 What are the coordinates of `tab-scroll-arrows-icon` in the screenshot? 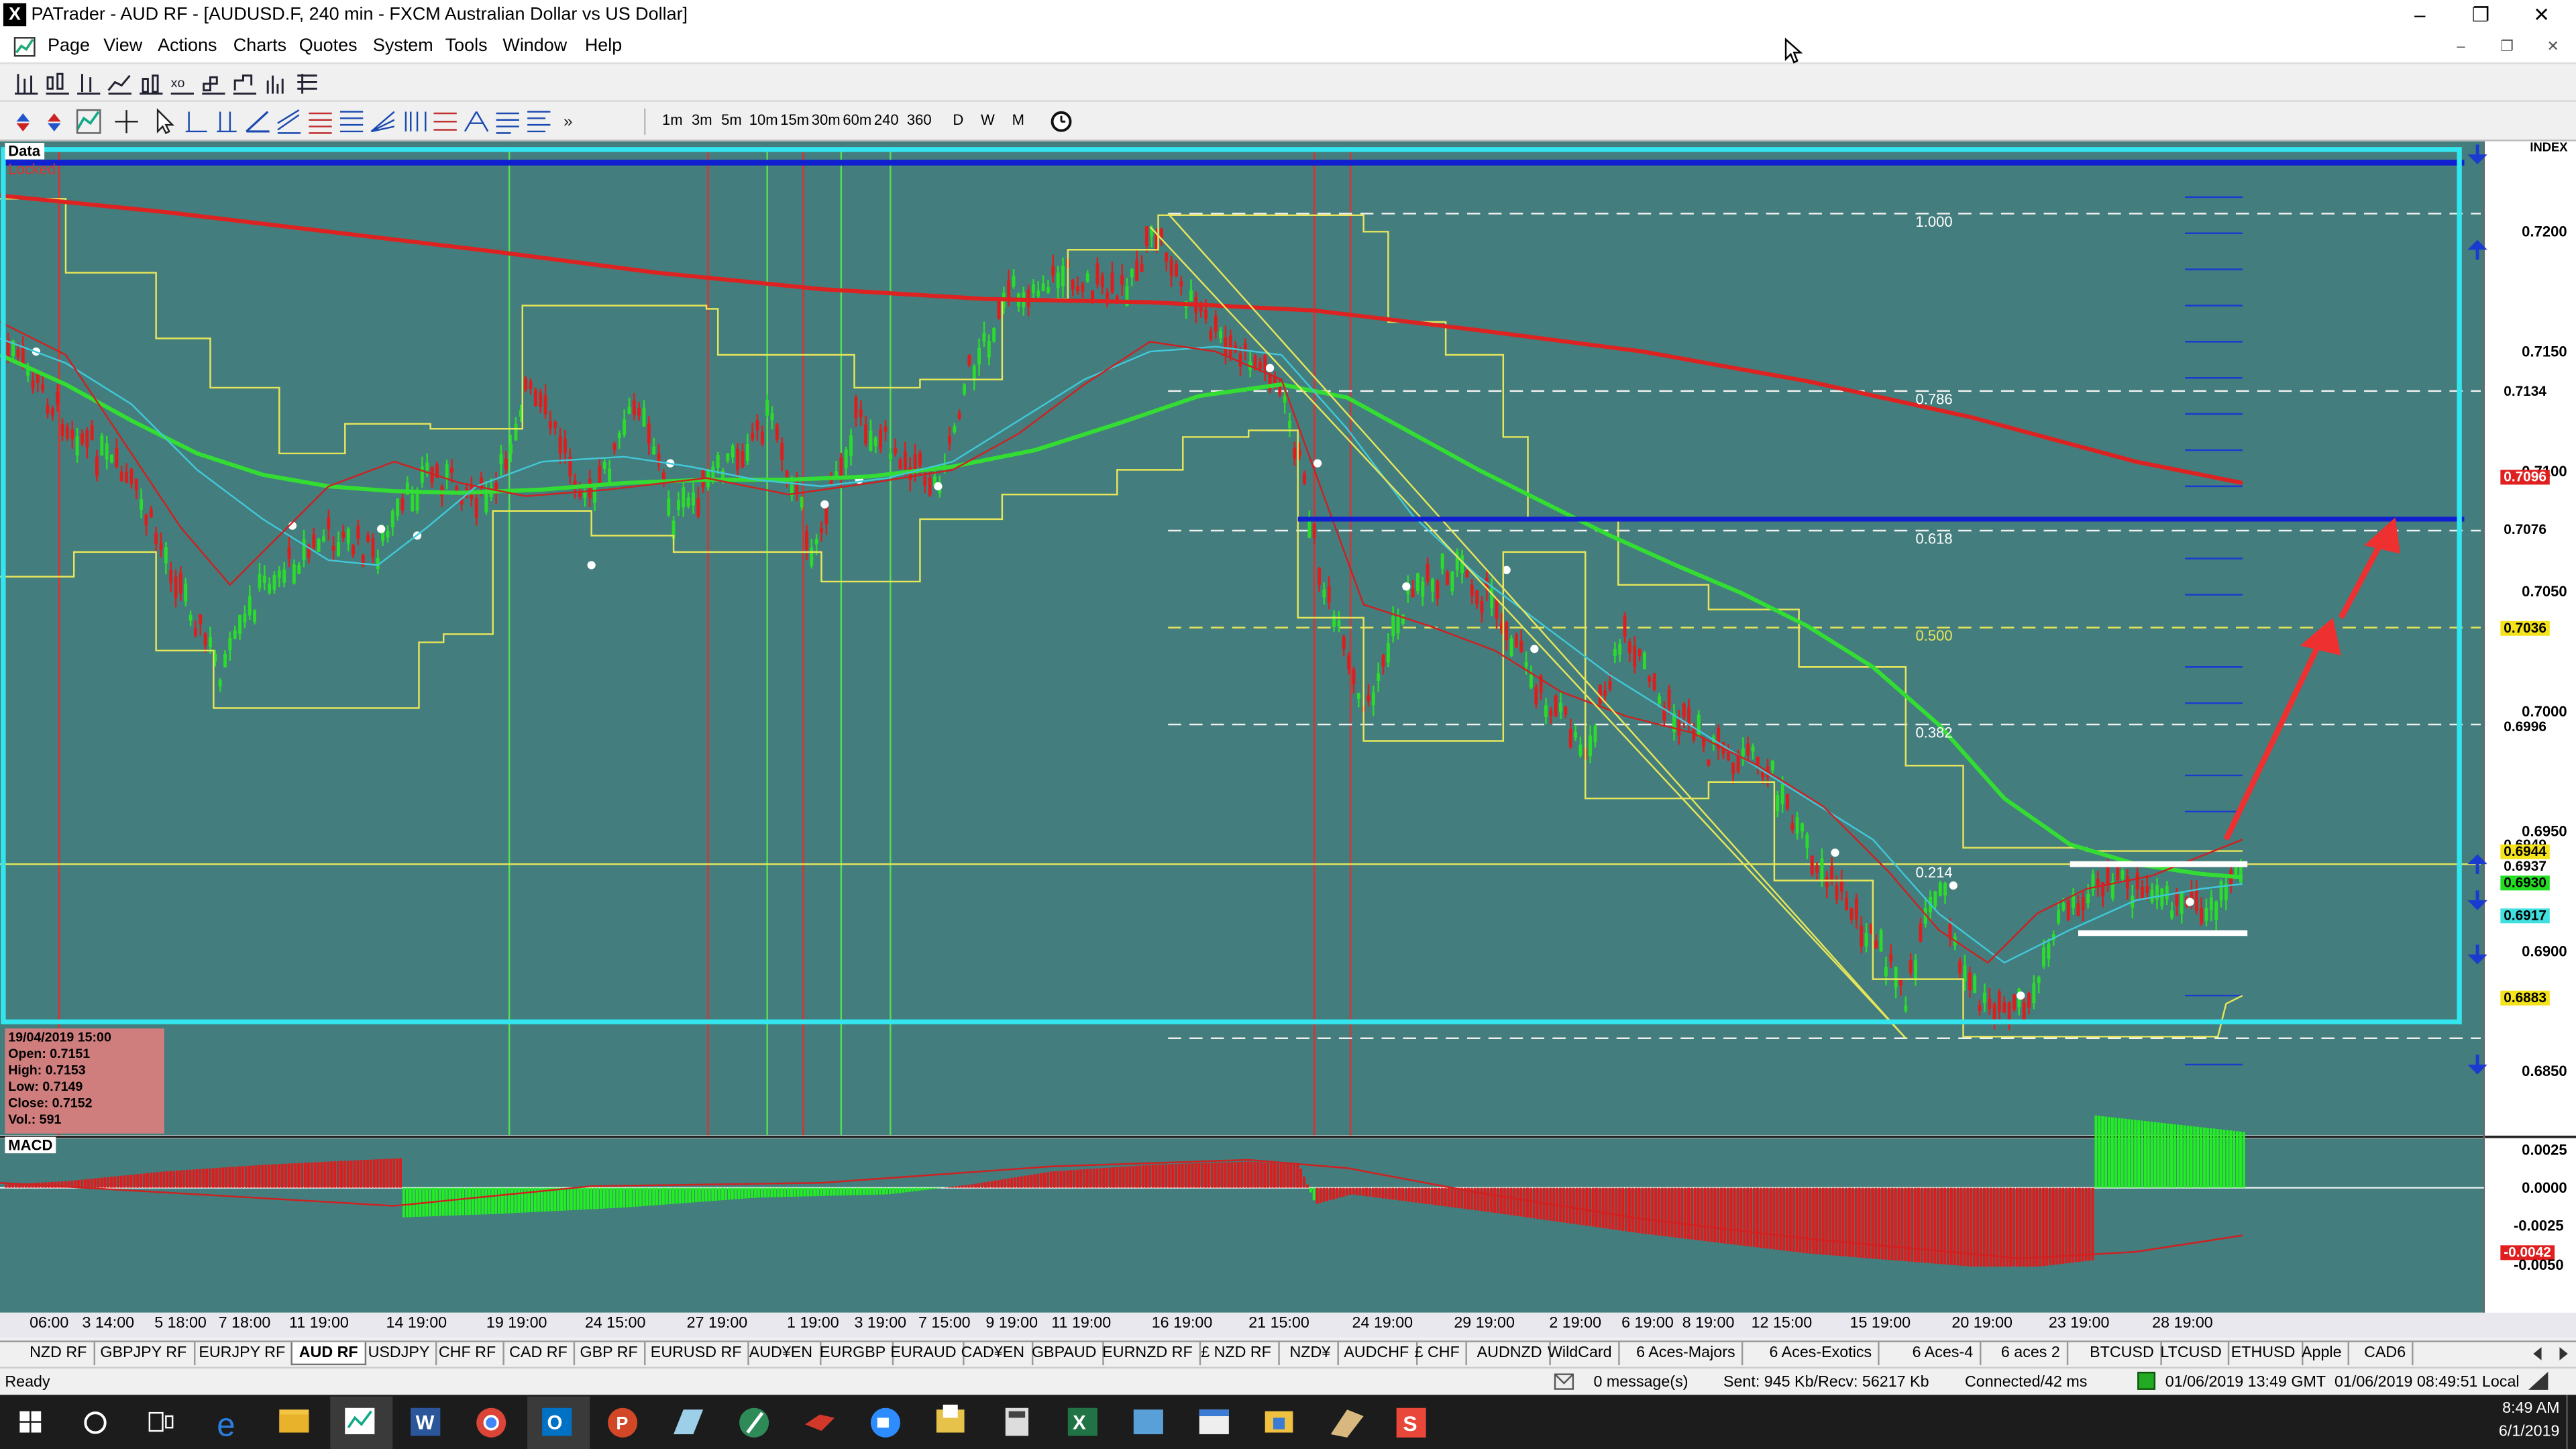 It's located at (2551, 1354).